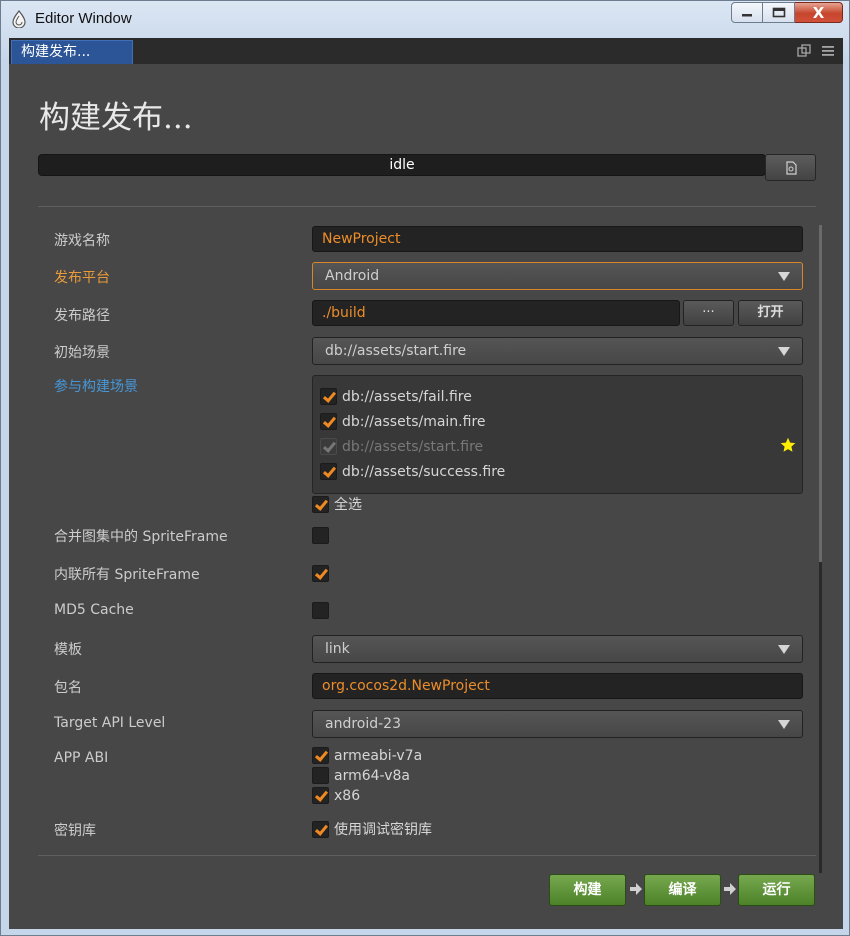 The height and width of the screenshot is (936, 850). I want to click on browse-path-button: ···, so click(708, 313).